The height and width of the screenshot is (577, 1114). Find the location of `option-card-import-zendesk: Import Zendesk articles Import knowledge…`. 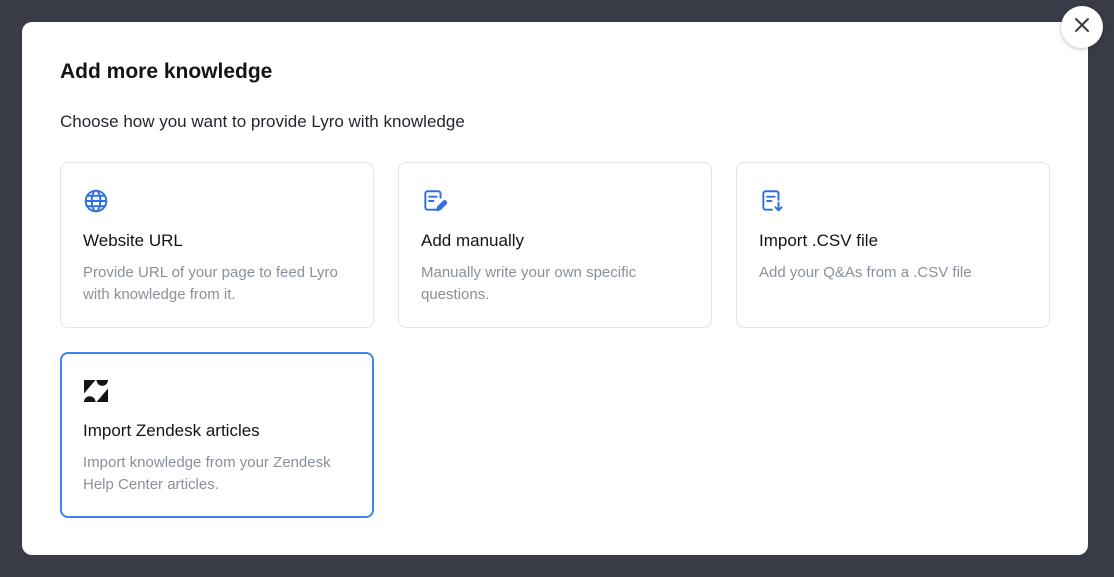

option-card-import-zendesk: Import Zendesk articles Import knowledge… is located at coordinates (217, 435).